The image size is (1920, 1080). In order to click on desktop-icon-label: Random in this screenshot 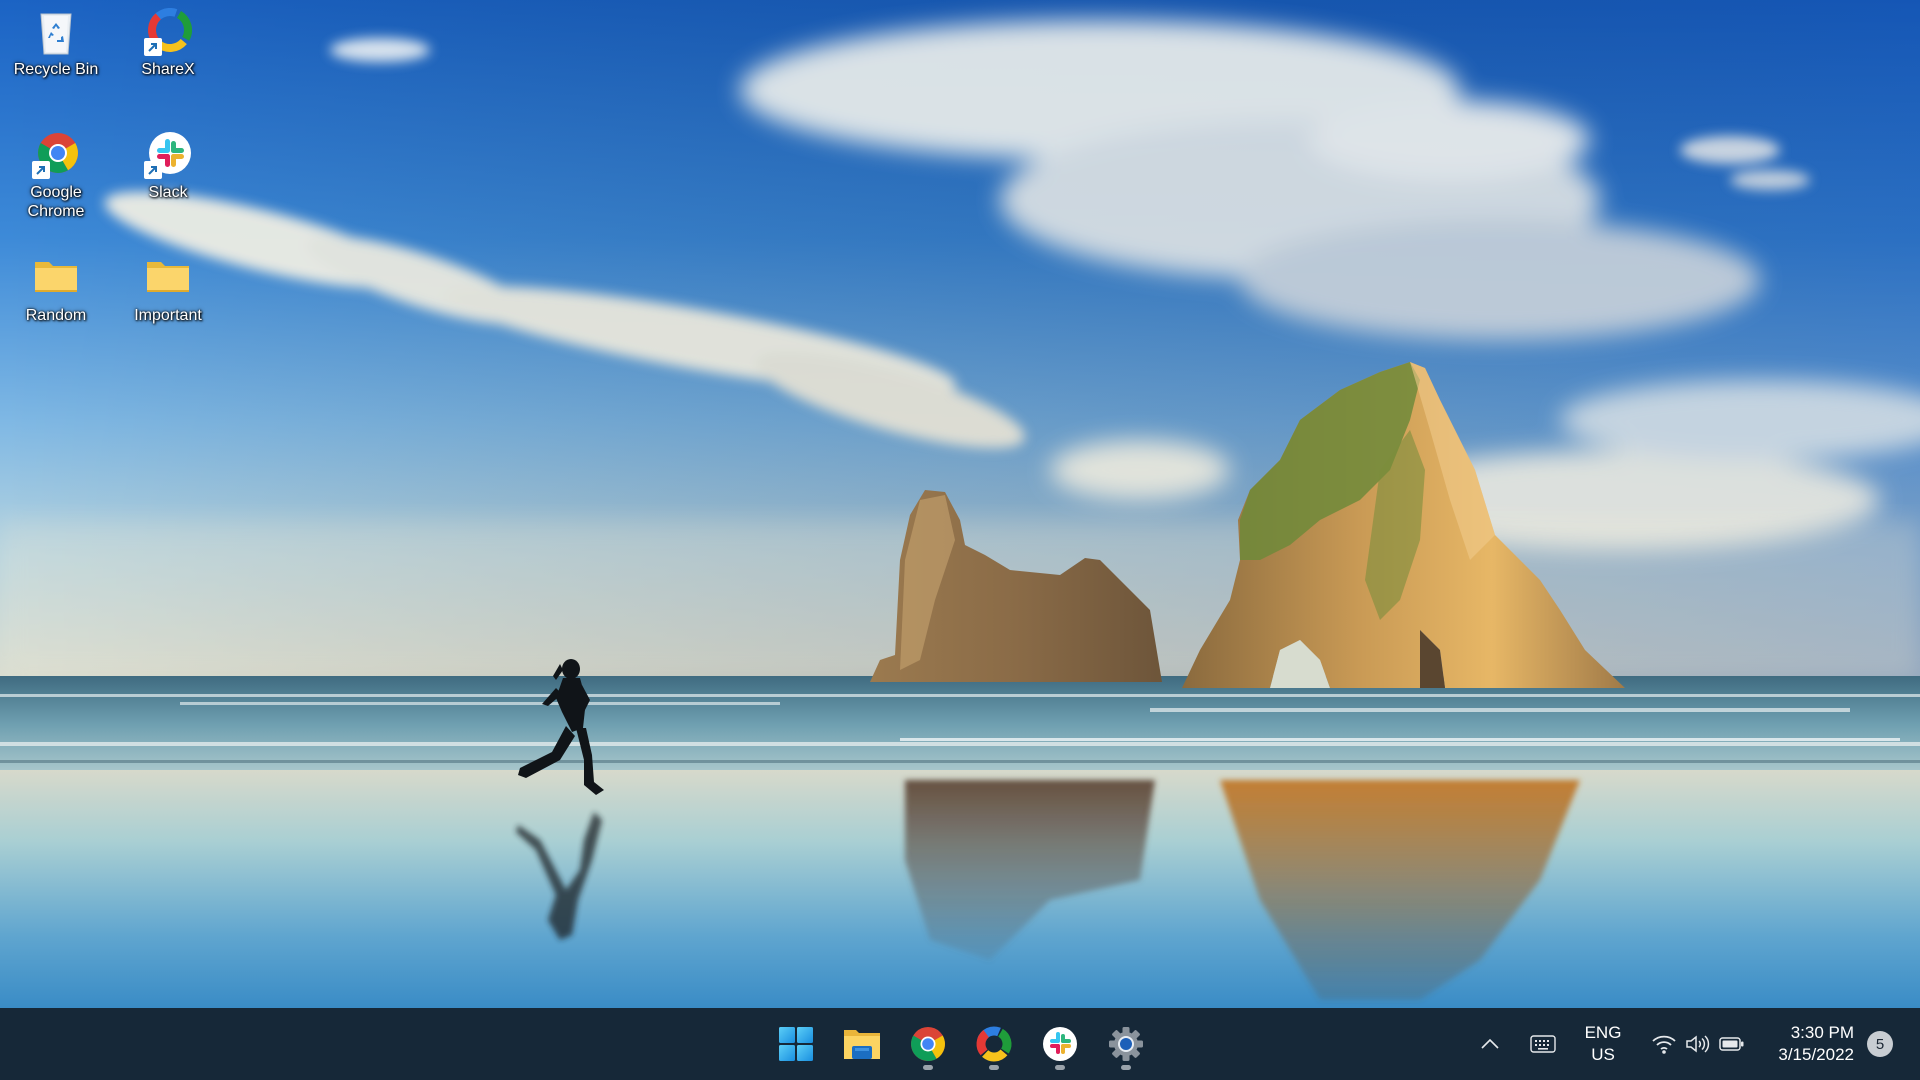, I will do `click(56, 315)`.